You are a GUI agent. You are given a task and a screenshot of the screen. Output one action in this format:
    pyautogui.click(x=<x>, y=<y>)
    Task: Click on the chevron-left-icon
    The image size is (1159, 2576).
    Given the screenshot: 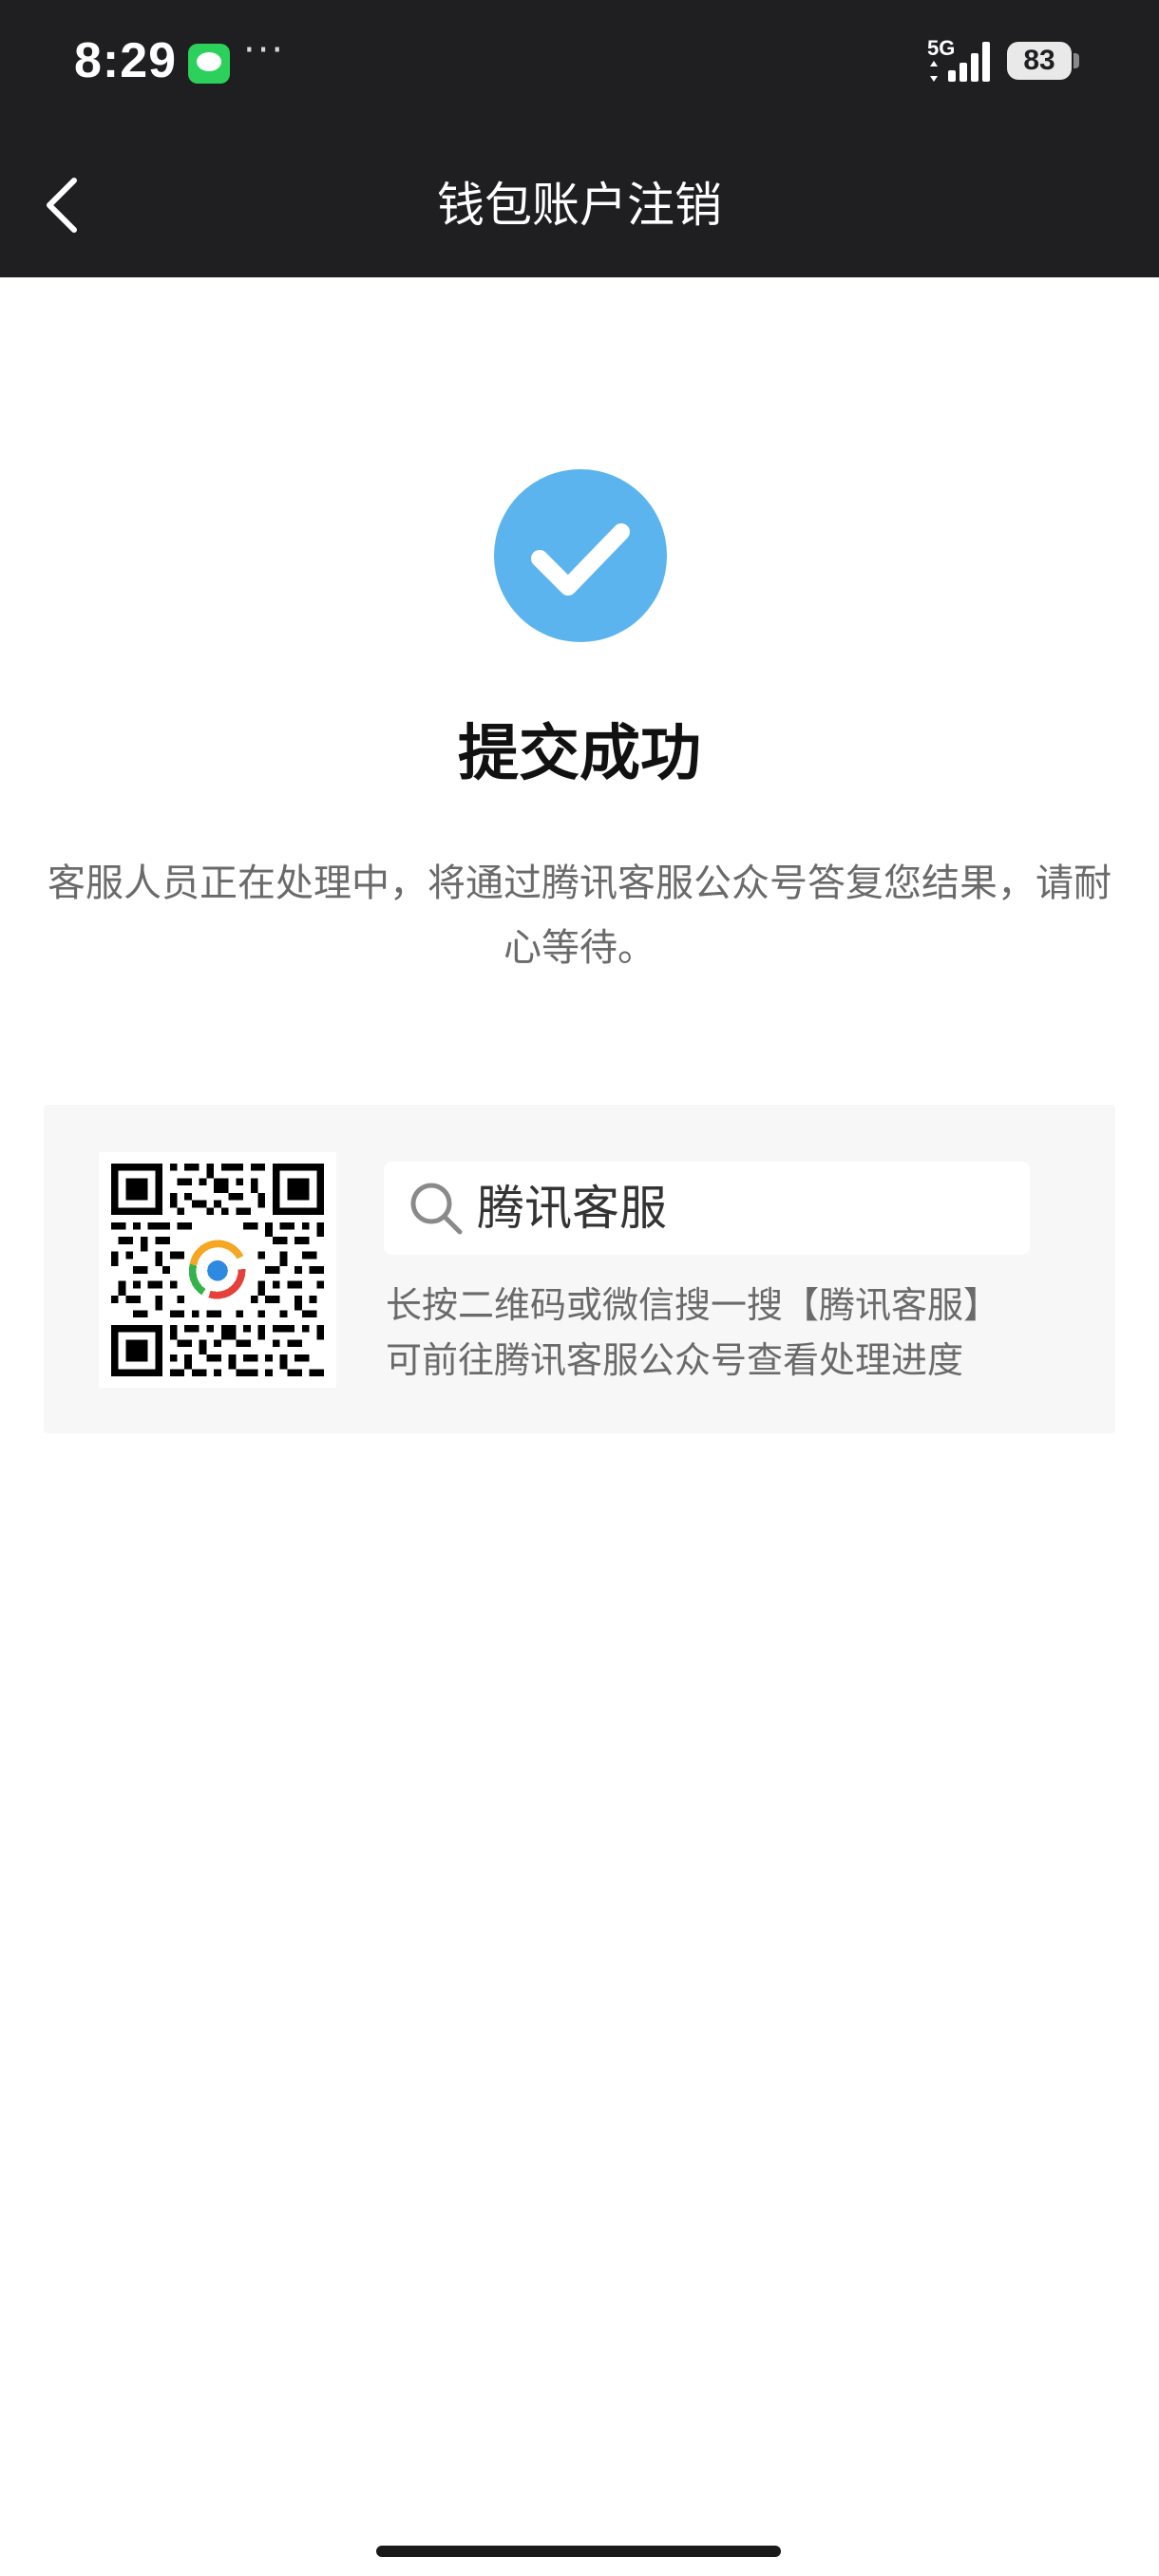 What is the action you would take?
    pyautogui.click(x=62, y=205)
    